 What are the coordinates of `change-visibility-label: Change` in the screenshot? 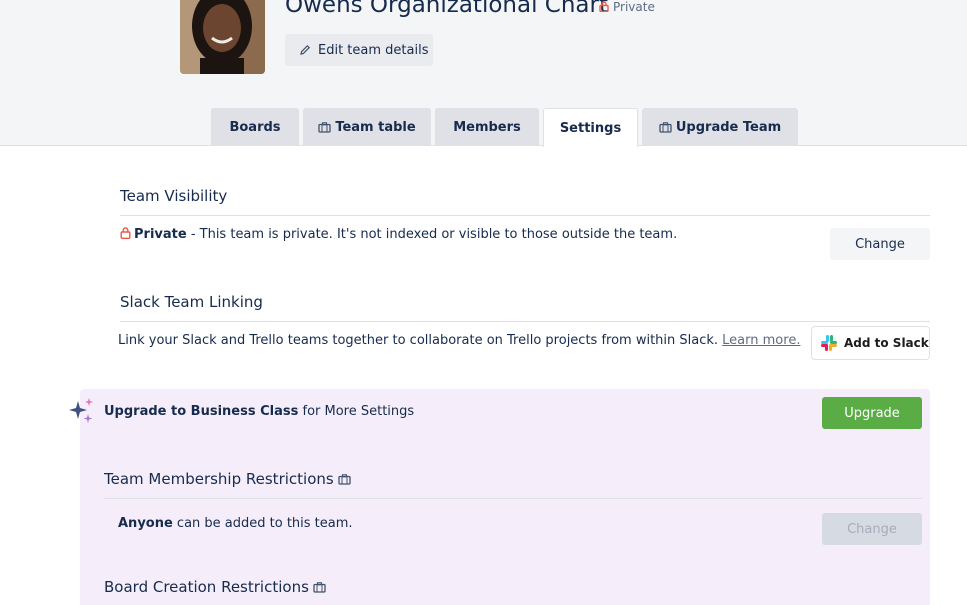 It's located at (880, 244).